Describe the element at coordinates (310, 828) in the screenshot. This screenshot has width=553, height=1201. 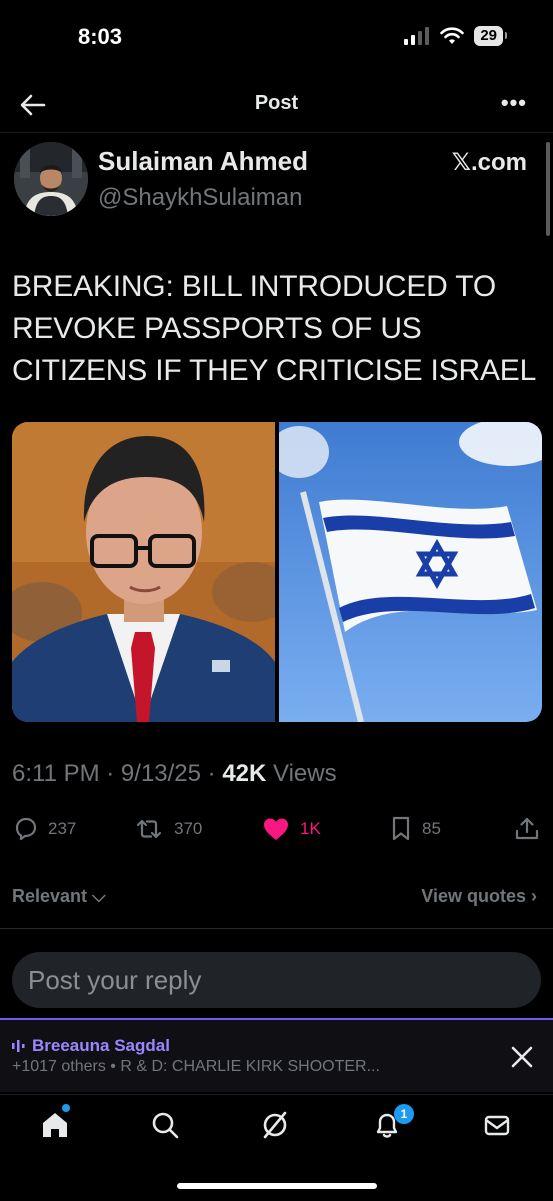
I see `like-count: 1K` at that location.